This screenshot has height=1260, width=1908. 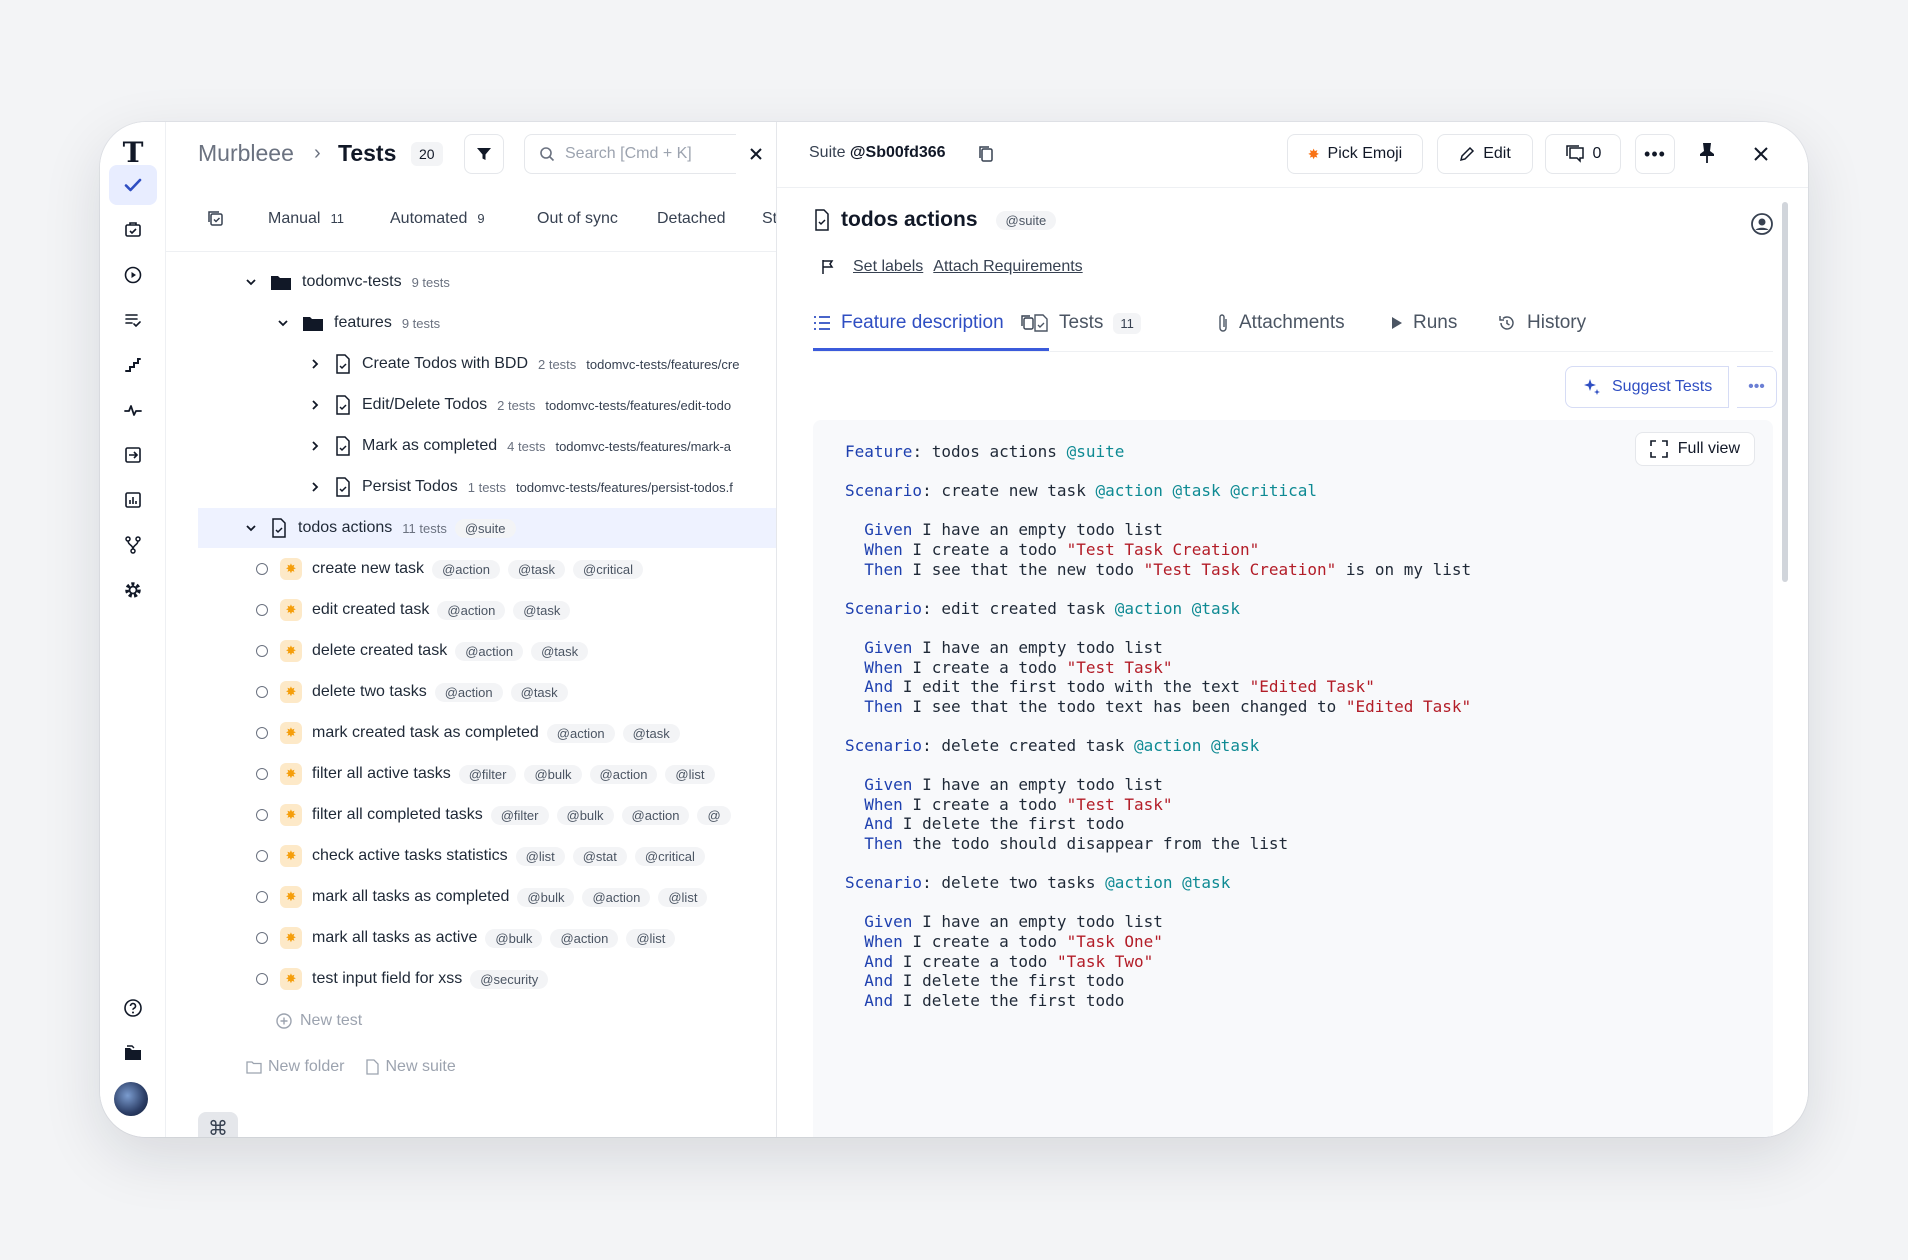 What do you see at coordinates (756, 154) in the screenshot?
I see `close-search-button` at bounding box center [756, 154].